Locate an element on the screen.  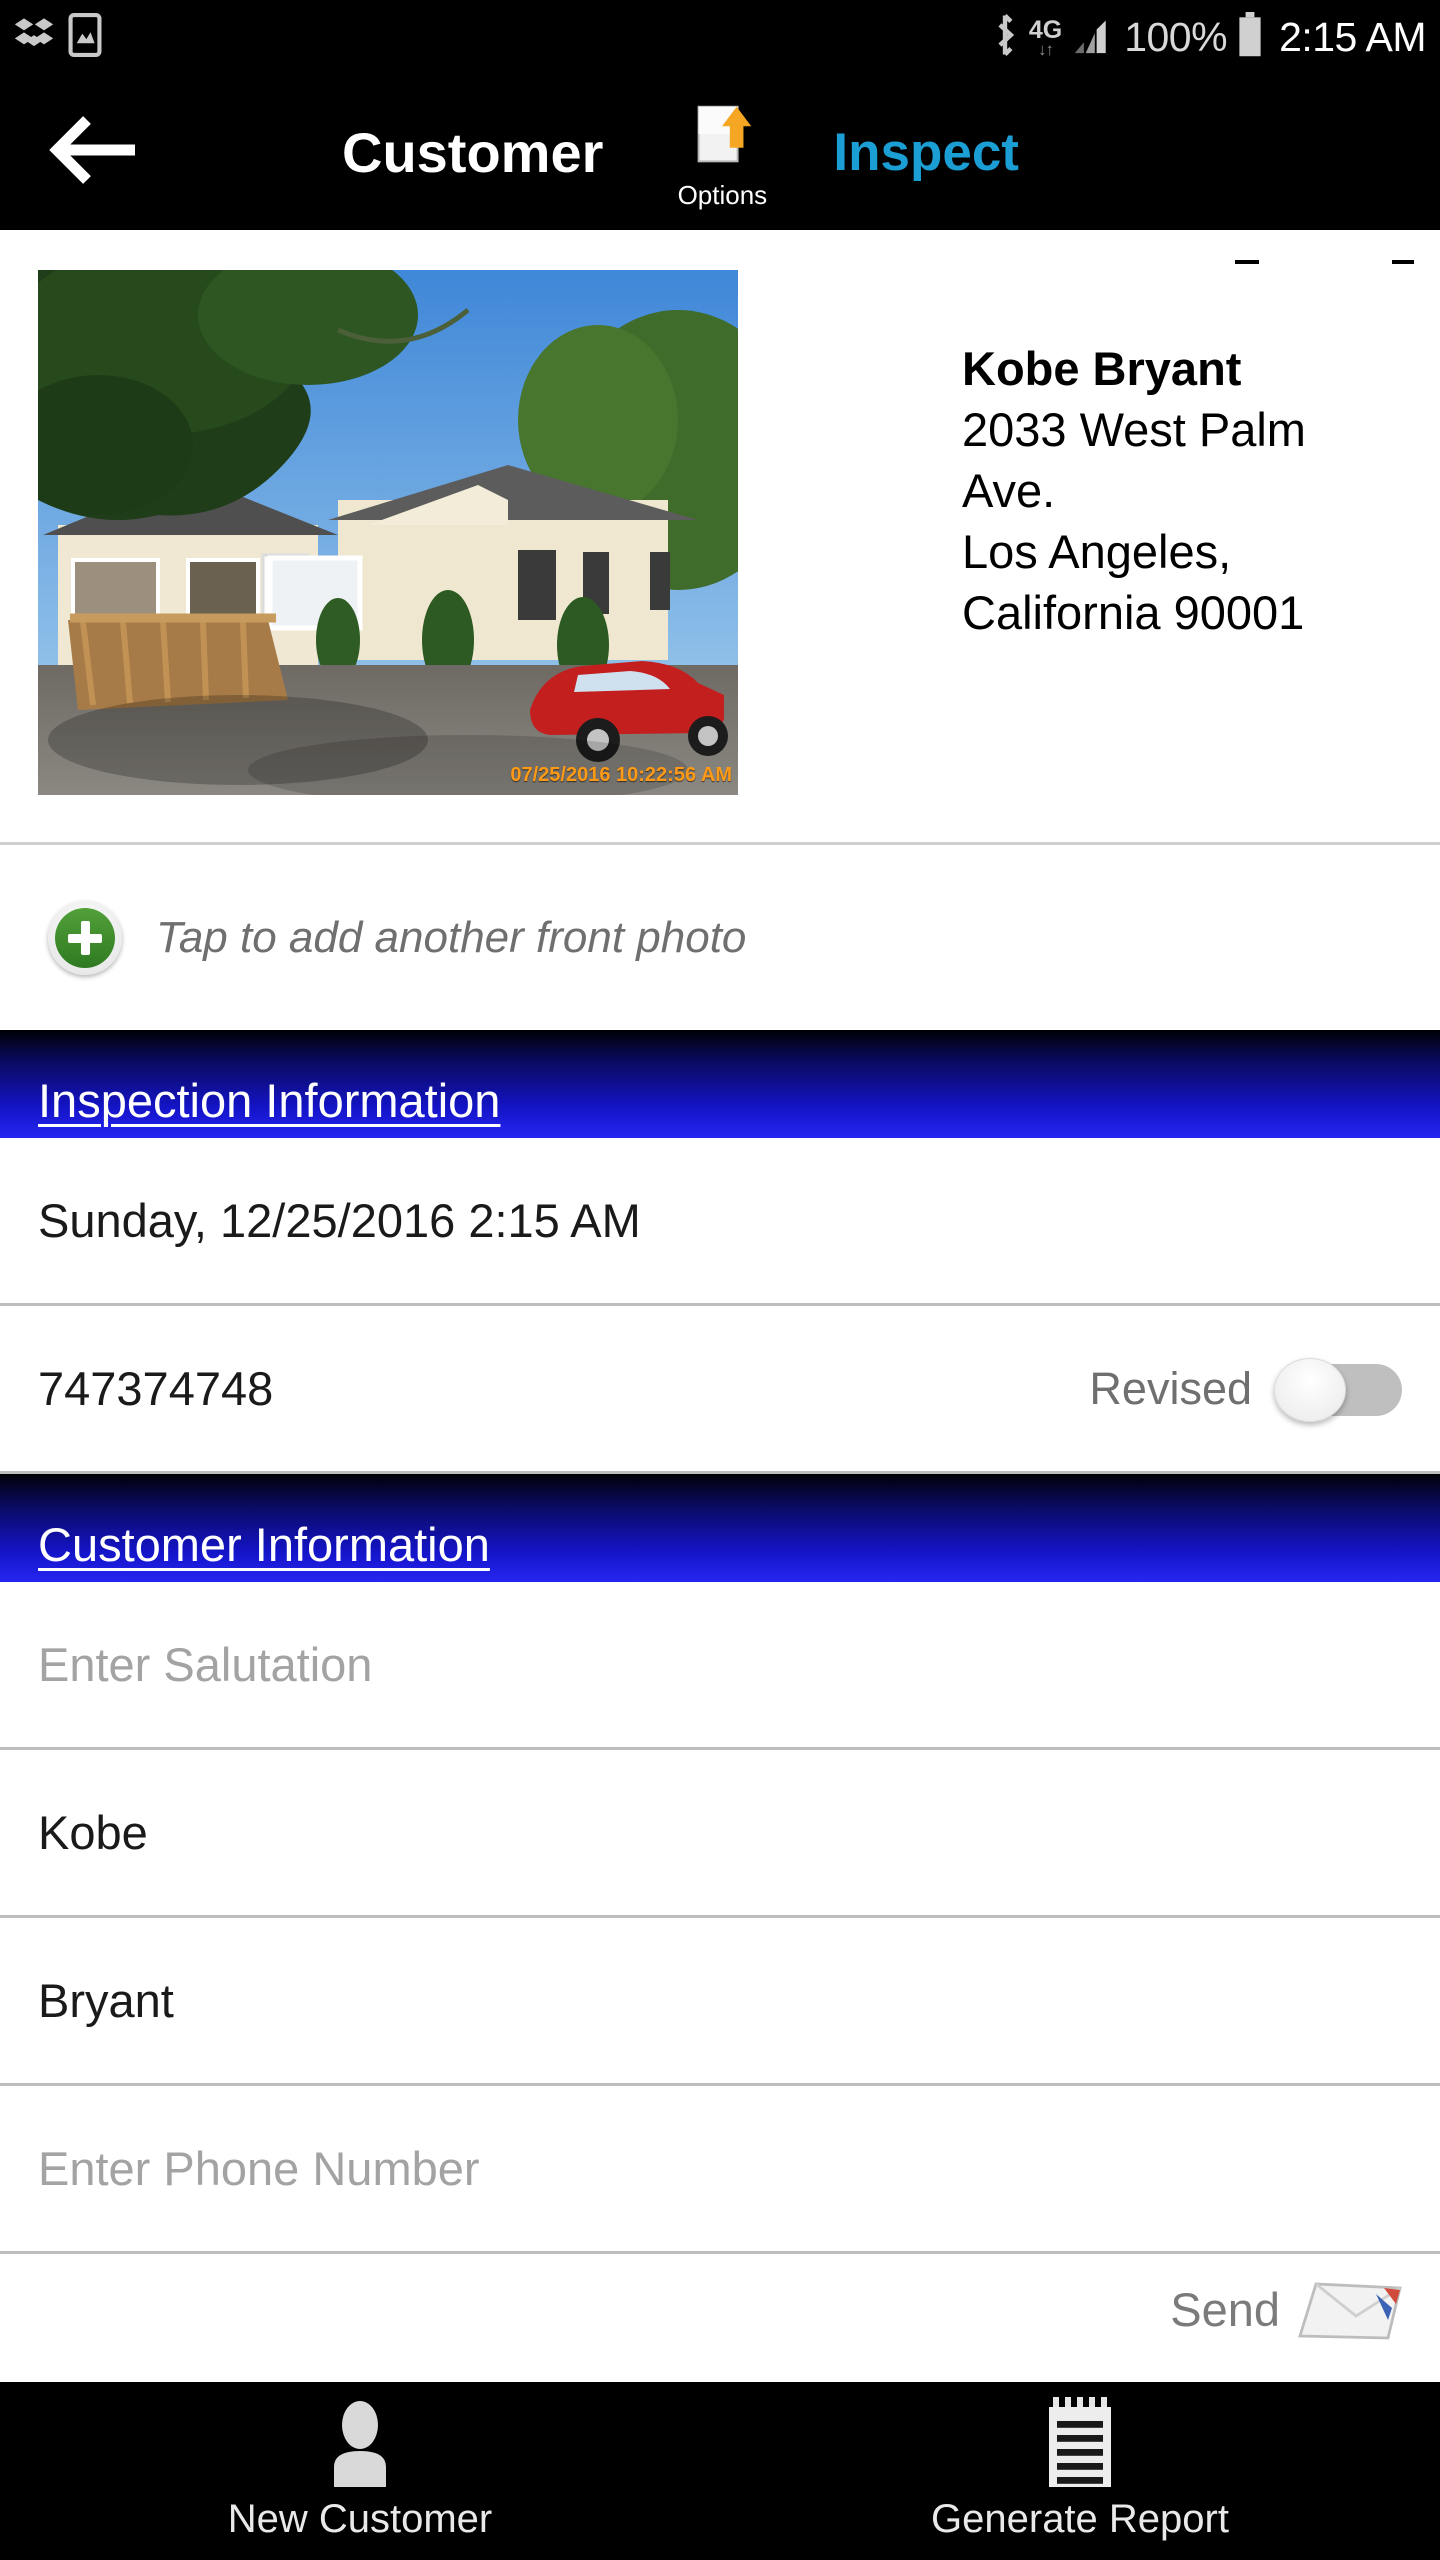
first-name-input: Kobe is located at coordinates (93, 1832).